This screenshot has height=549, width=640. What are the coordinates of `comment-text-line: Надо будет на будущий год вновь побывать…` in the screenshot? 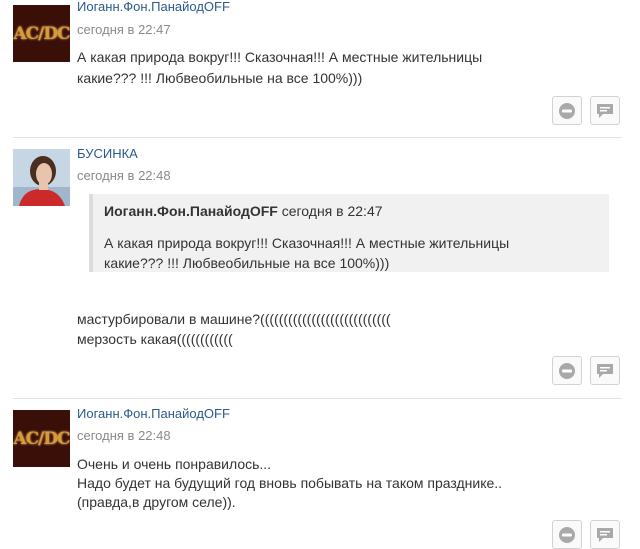 It's located at (290, 483).